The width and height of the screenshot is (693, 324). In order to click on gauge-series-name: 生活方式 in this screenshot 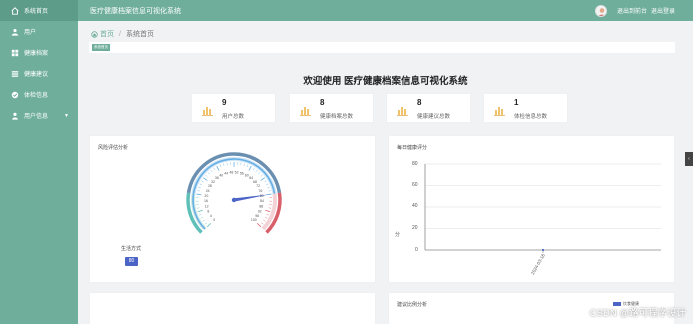, I will do `click(131, 249)`.